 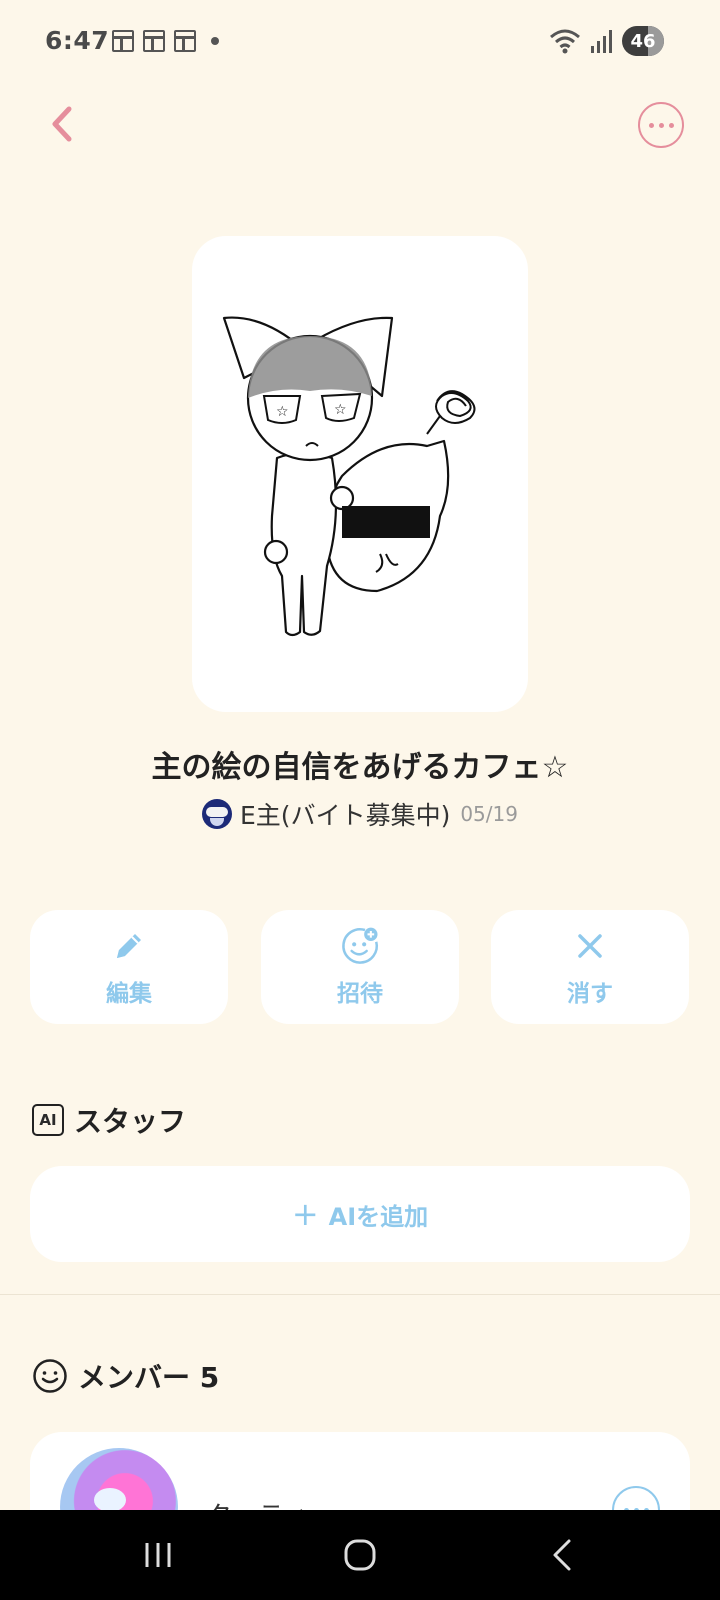 What do you see at coordinates (345, 815) in the screenshot?
I see `owner-name: E主(バイト募集中)` at bounding box center [345, 815].